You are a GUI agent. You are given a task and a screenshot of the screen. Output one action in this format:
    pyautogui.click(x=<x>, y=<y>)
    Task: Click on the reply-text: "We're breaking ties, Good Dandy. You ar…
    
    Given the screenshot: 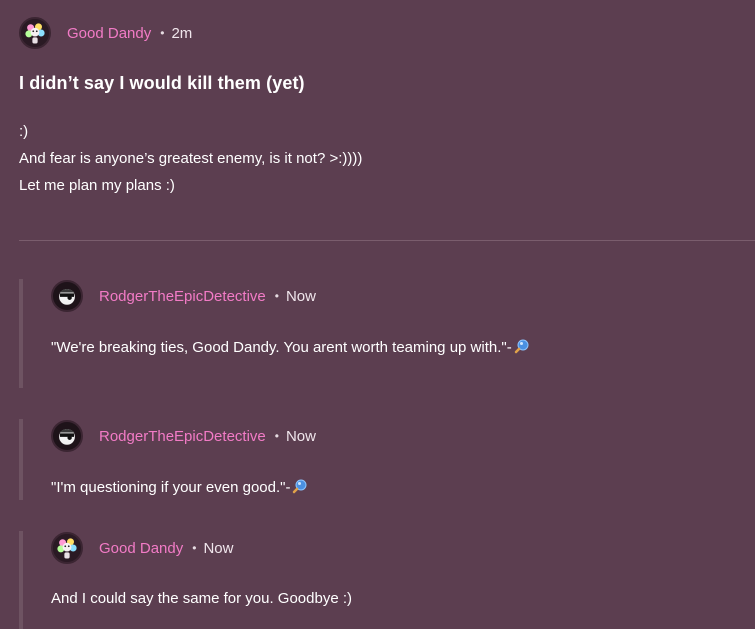 What is the action you would take?
    pyautogui.click(x=290, y=348)
    